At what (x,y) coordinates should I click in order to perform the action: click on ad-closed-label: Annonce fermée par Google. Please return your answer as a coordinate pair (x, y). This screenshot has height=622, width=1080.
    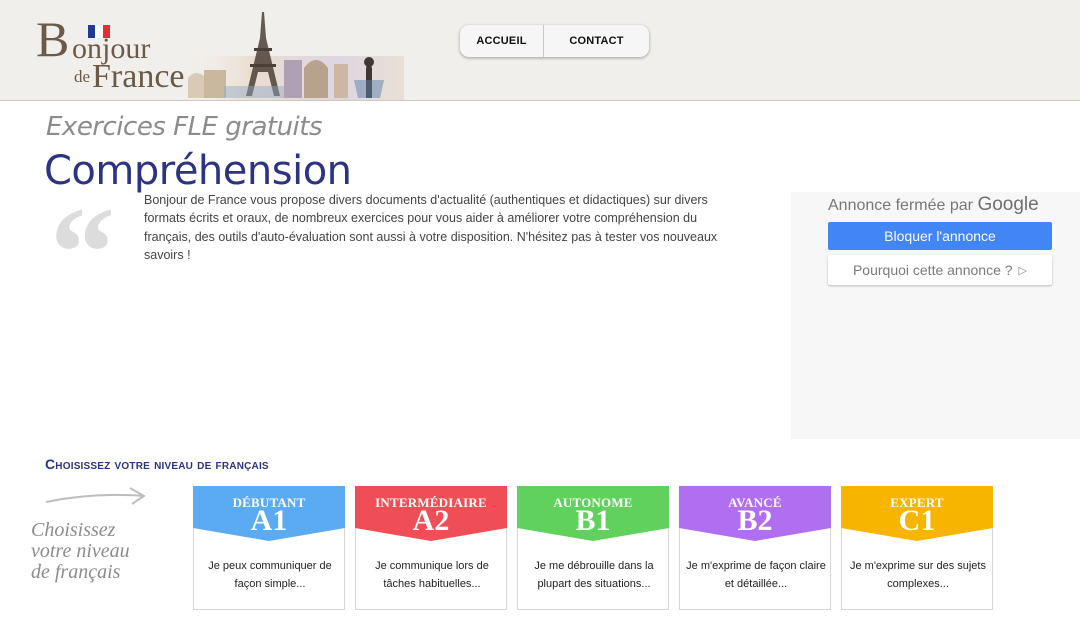
    Looking at the image, I should click on (933, 205).